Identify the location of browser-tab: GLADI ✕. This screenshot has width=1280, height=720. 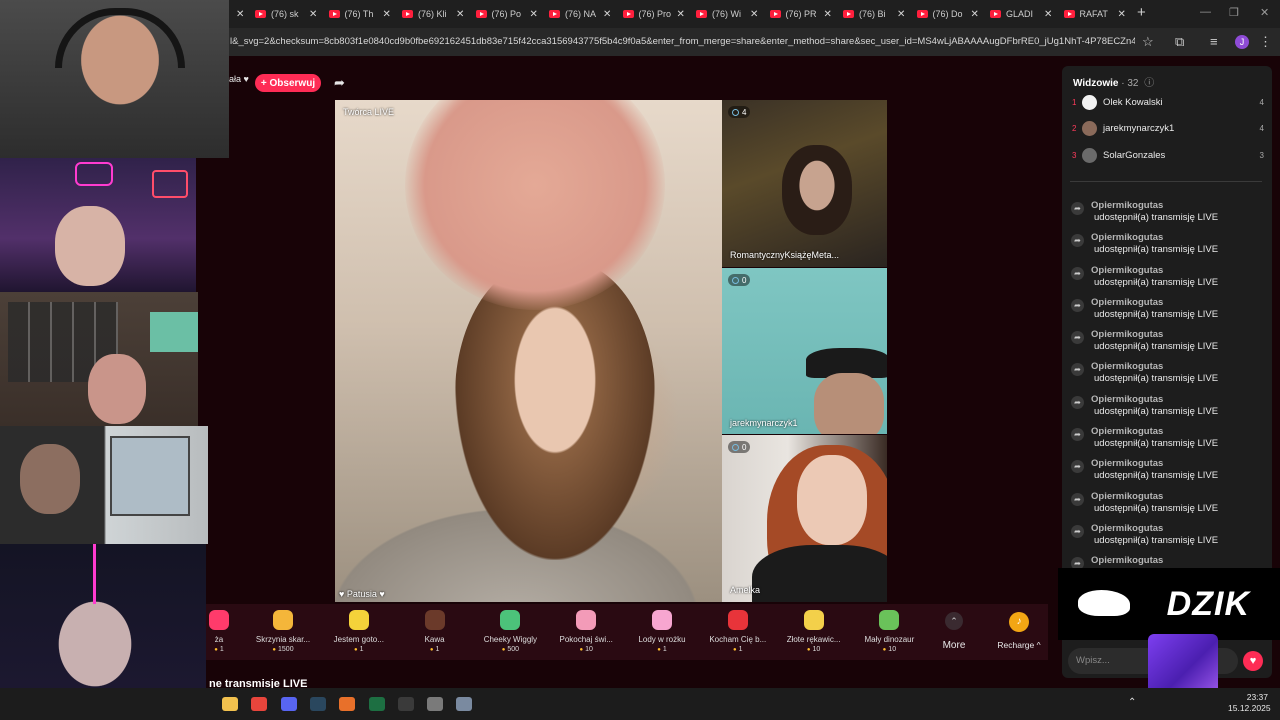
(1021, 14).